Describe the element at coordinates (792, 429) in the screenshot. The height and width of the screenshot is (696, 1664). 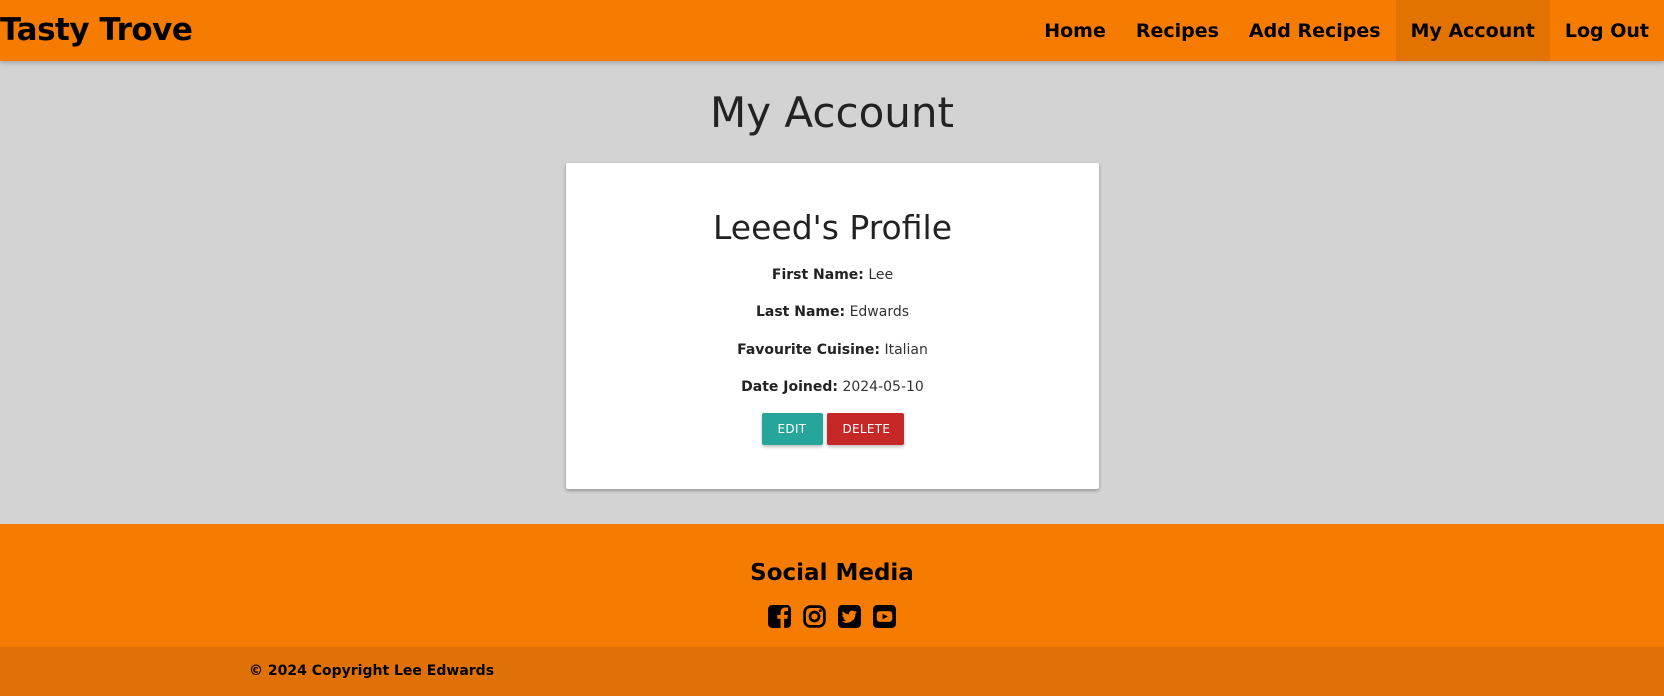
I see `edit-button: EDIT` at that location.